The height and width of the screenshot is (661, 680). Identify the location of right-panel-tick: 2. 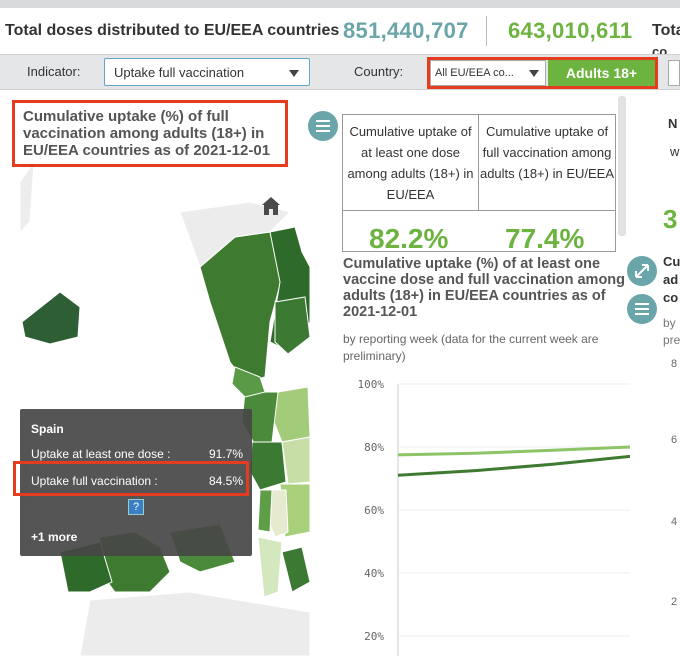
(674, 602).